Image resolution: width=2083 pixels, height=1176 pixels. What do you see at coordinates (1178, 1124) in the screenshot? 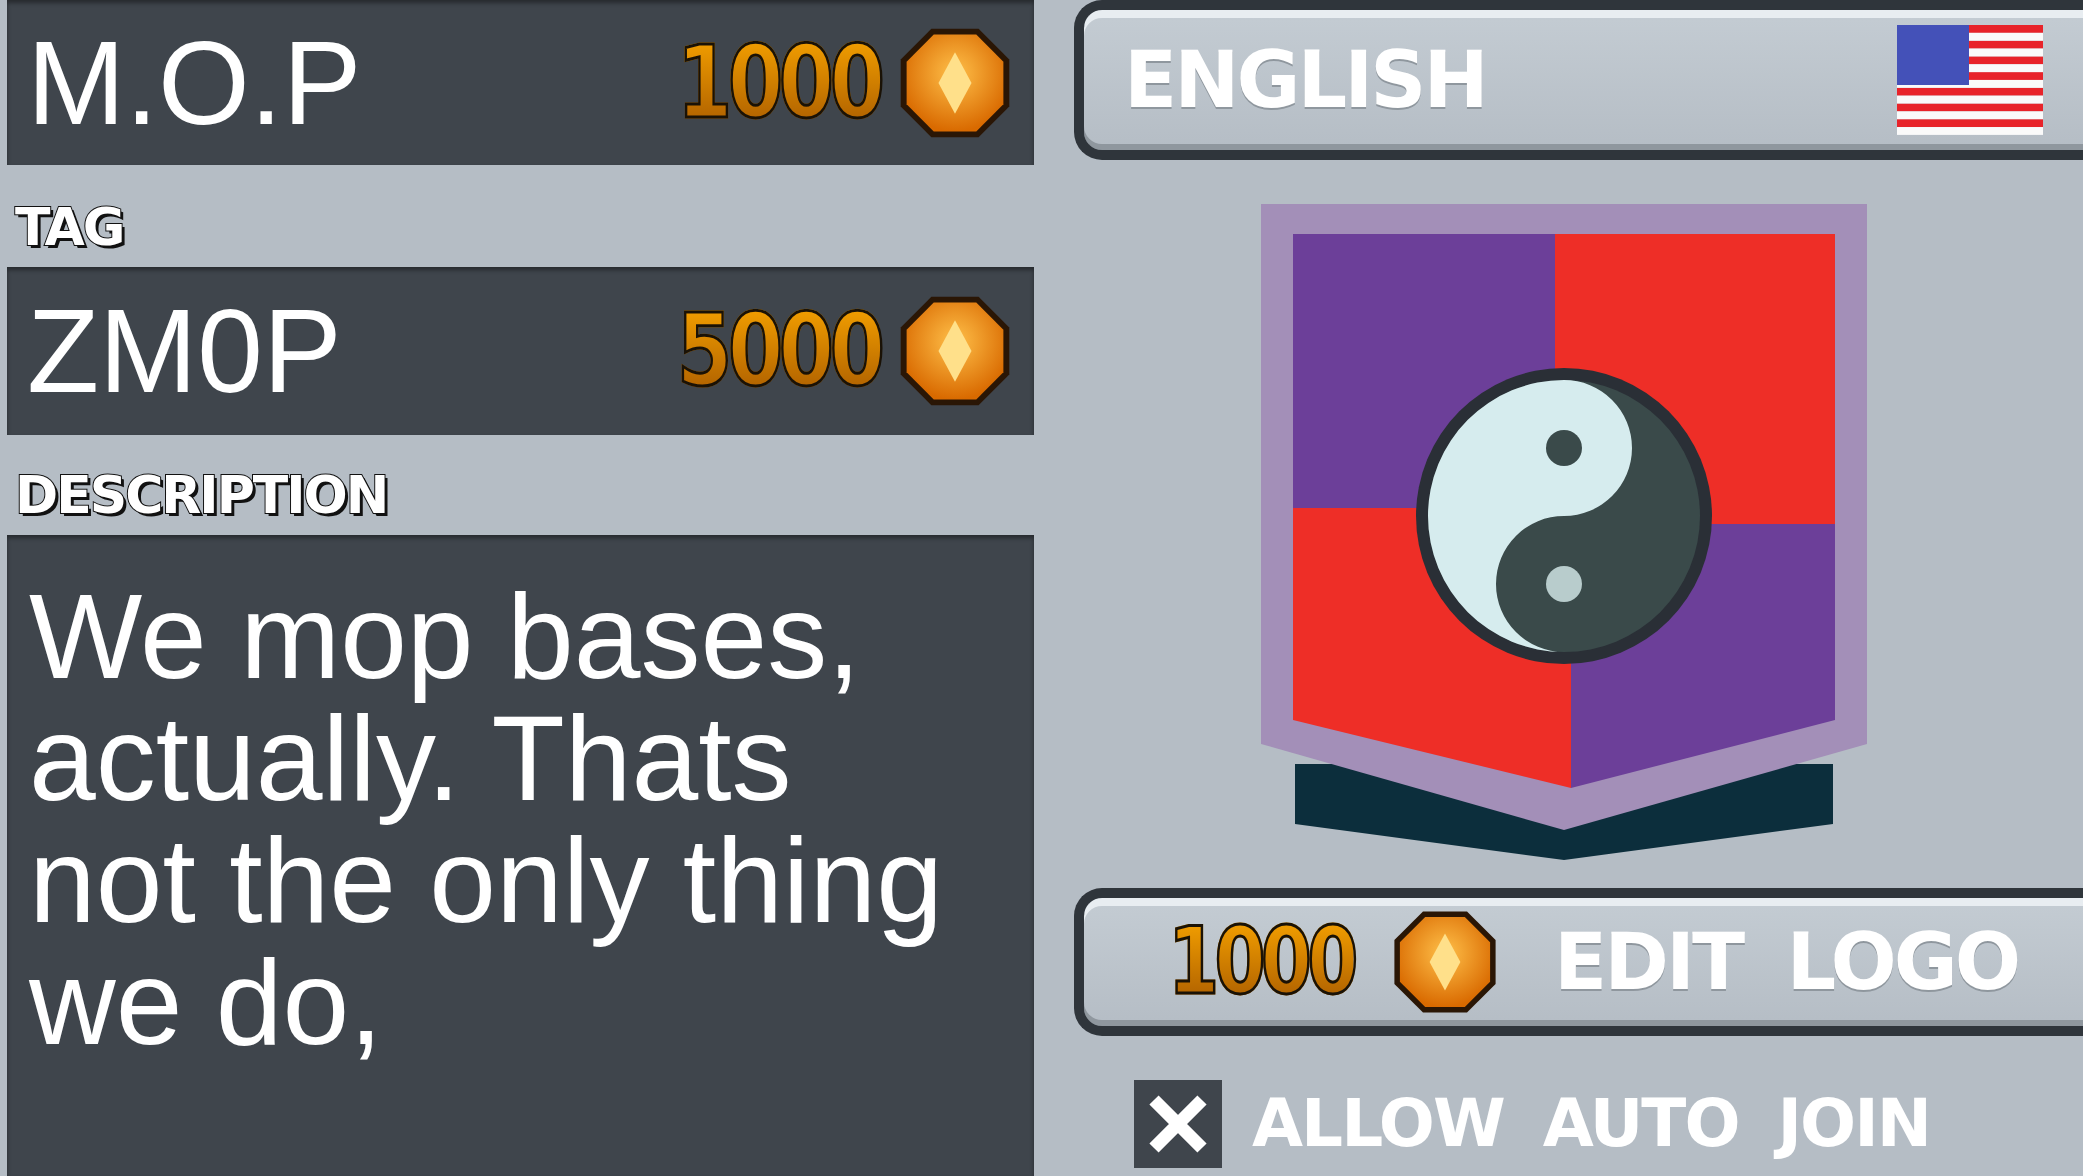
I see `auto-join-checkbox` at bounding box center [1178, 1124].